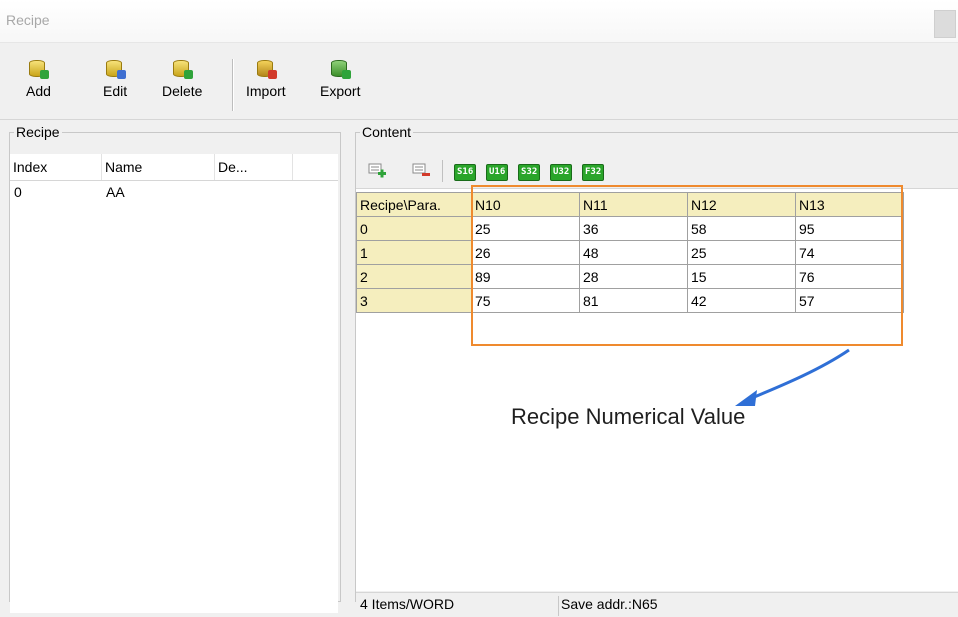 This screenshot has width=958, height=617. What do you see at coordinates (457, 606) in the screenshot?
I see `status-item-count: 4 Items/WORD` at bounding box center [457, 606].